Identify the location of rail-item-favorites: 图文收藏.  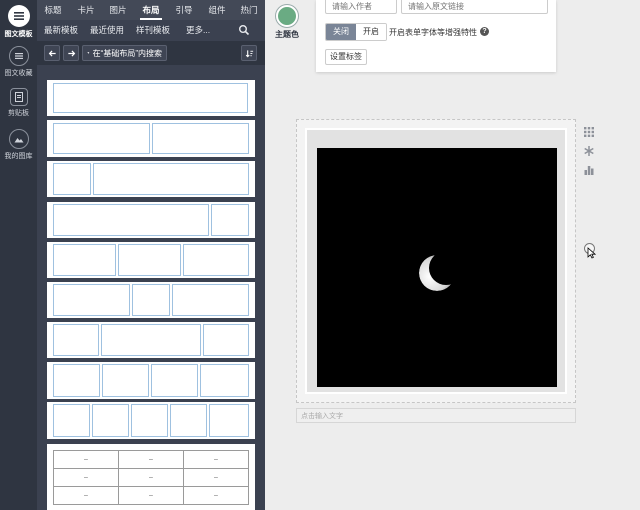
(18, 62).